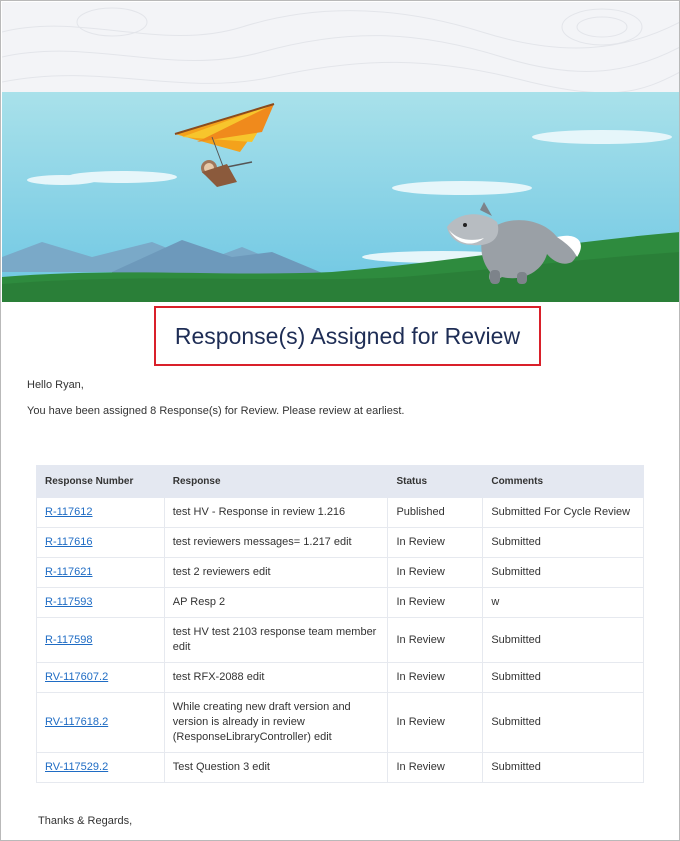 The image size is (680, 841). I want to click on column-header-status: Status, so click(435, 481).